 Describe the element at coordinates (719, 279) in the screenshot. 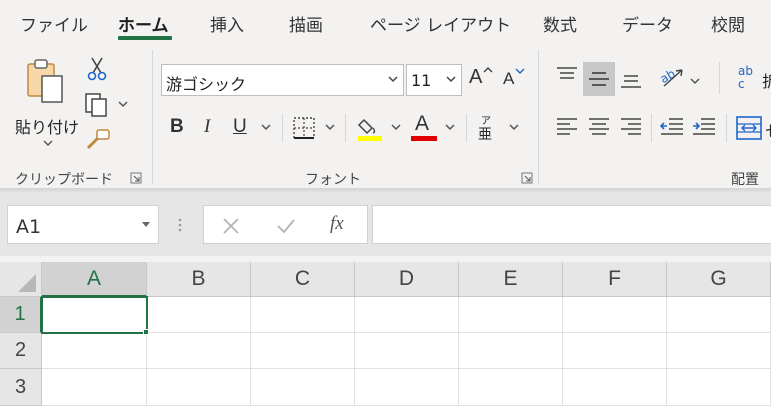

I see `column-header-g: G` at that location.